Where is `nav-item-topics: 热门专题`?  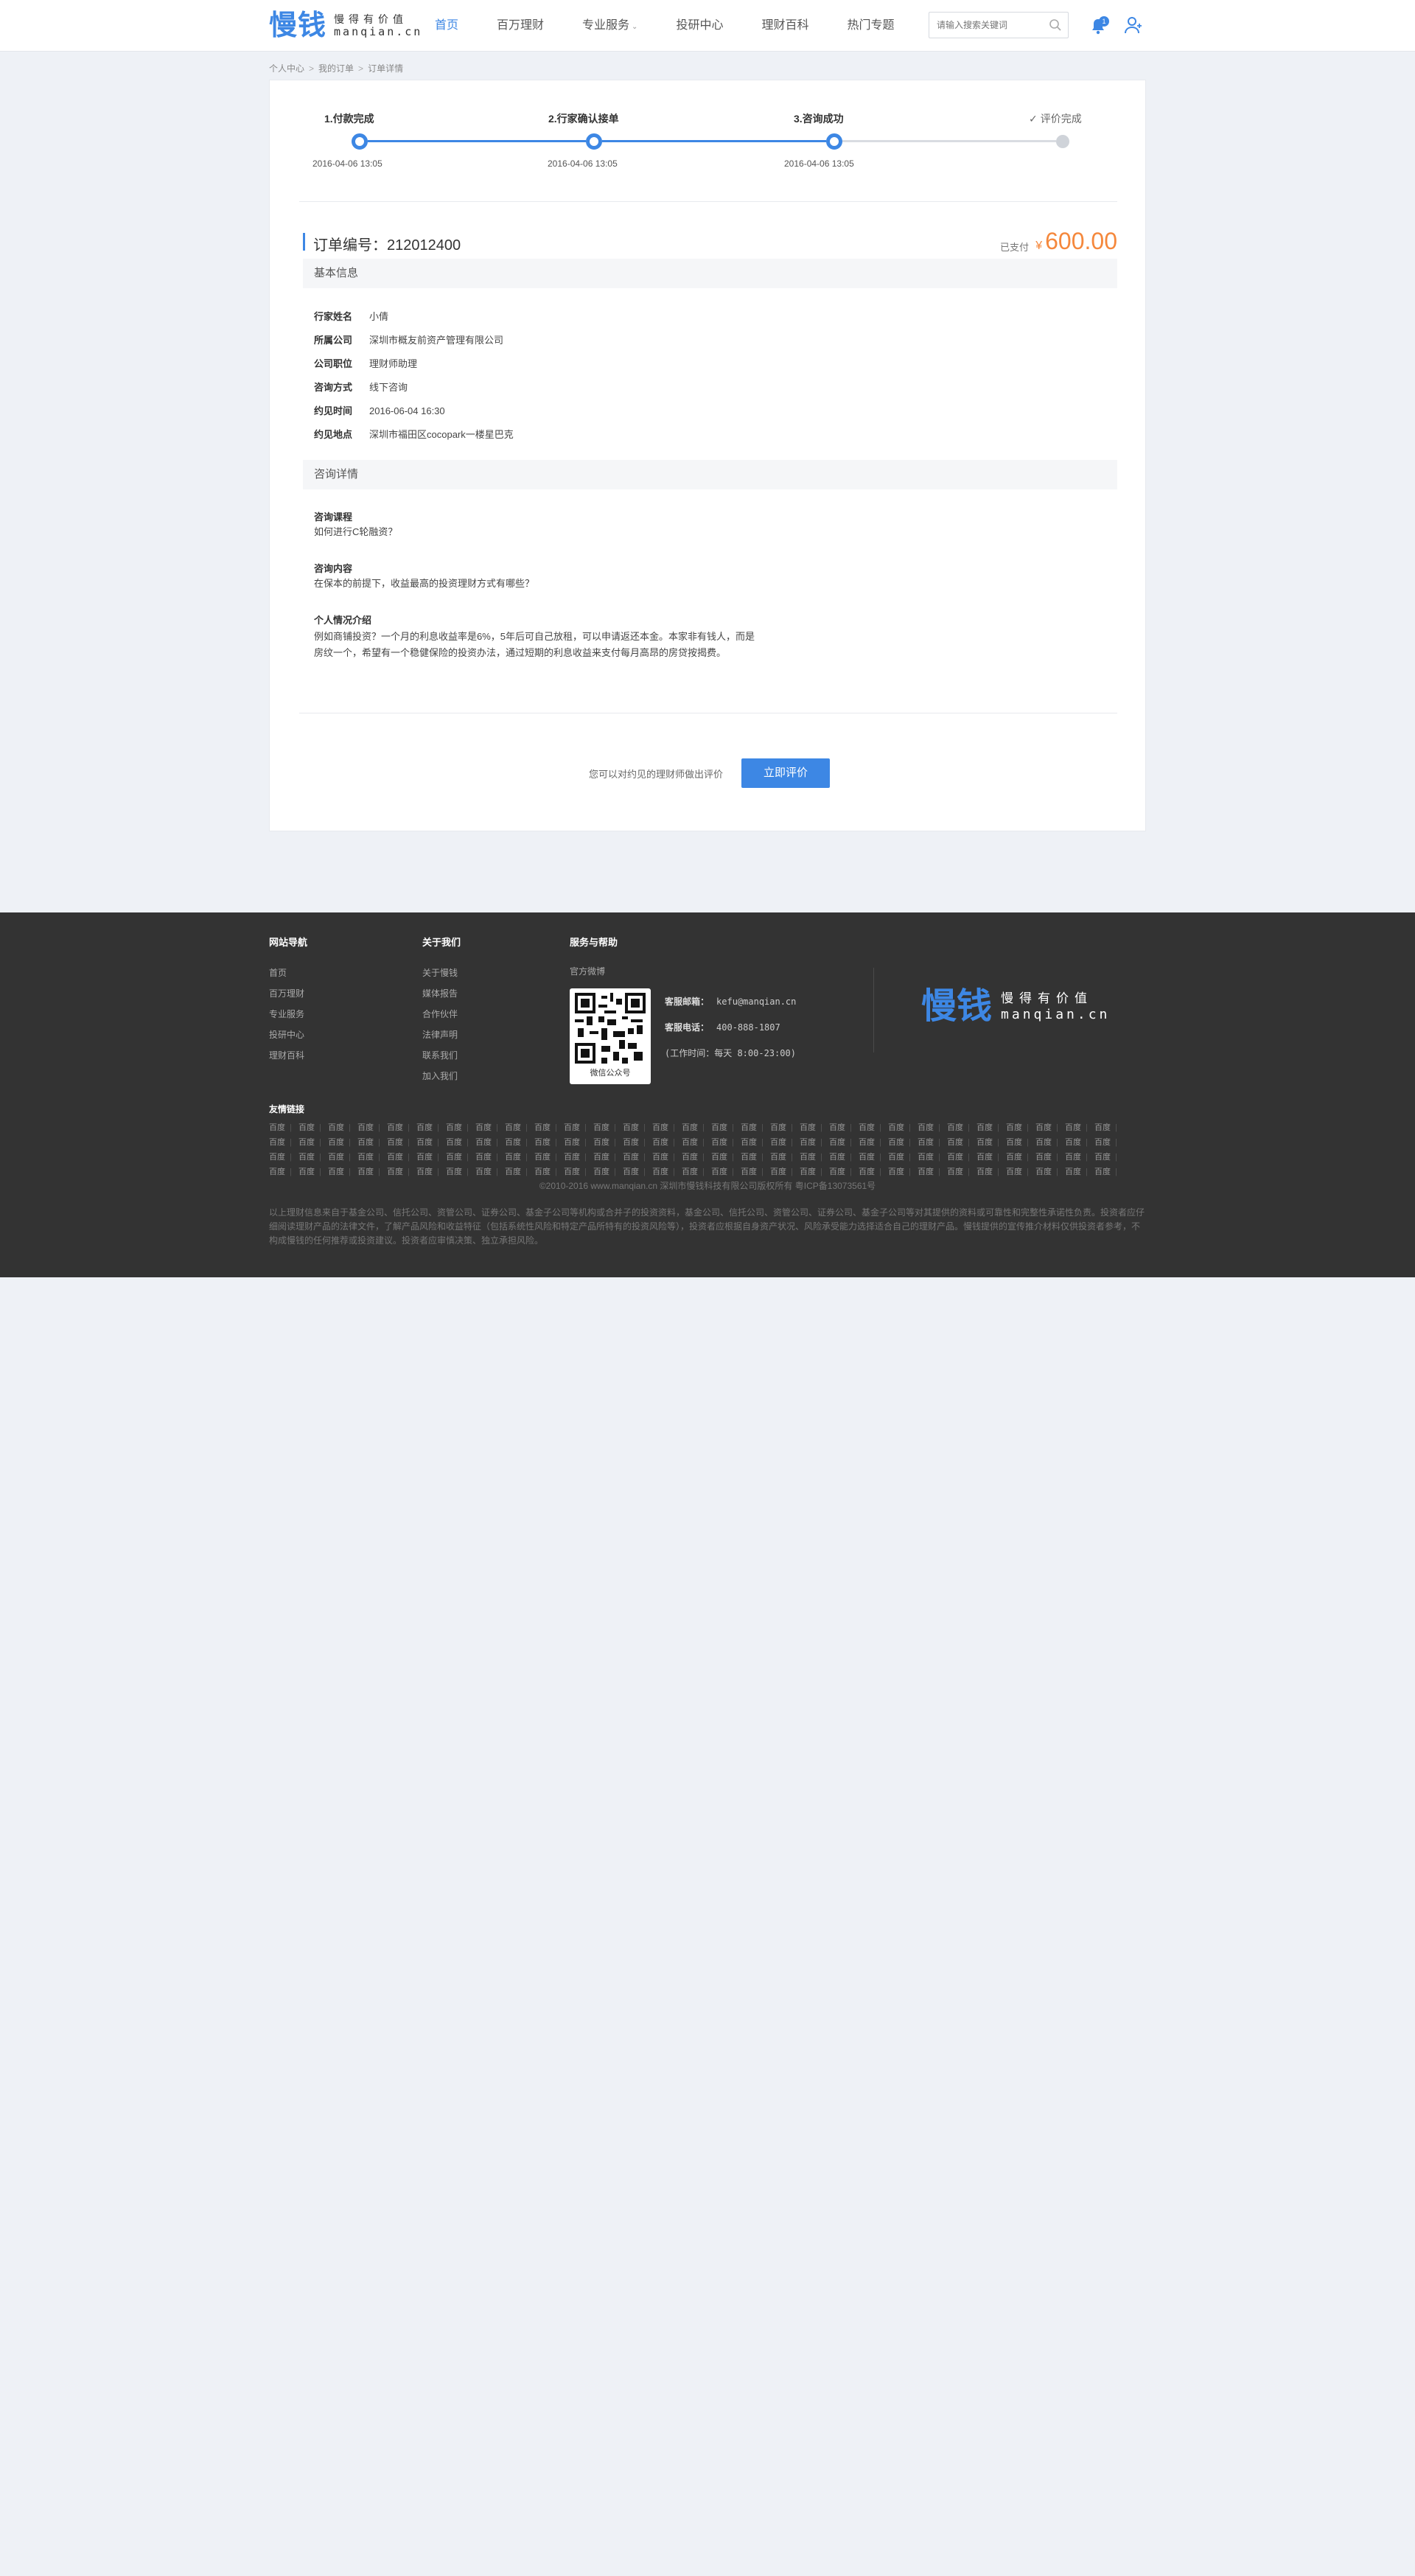 nav-item-topics: 热门专题 is located at coordinates (870, 26).